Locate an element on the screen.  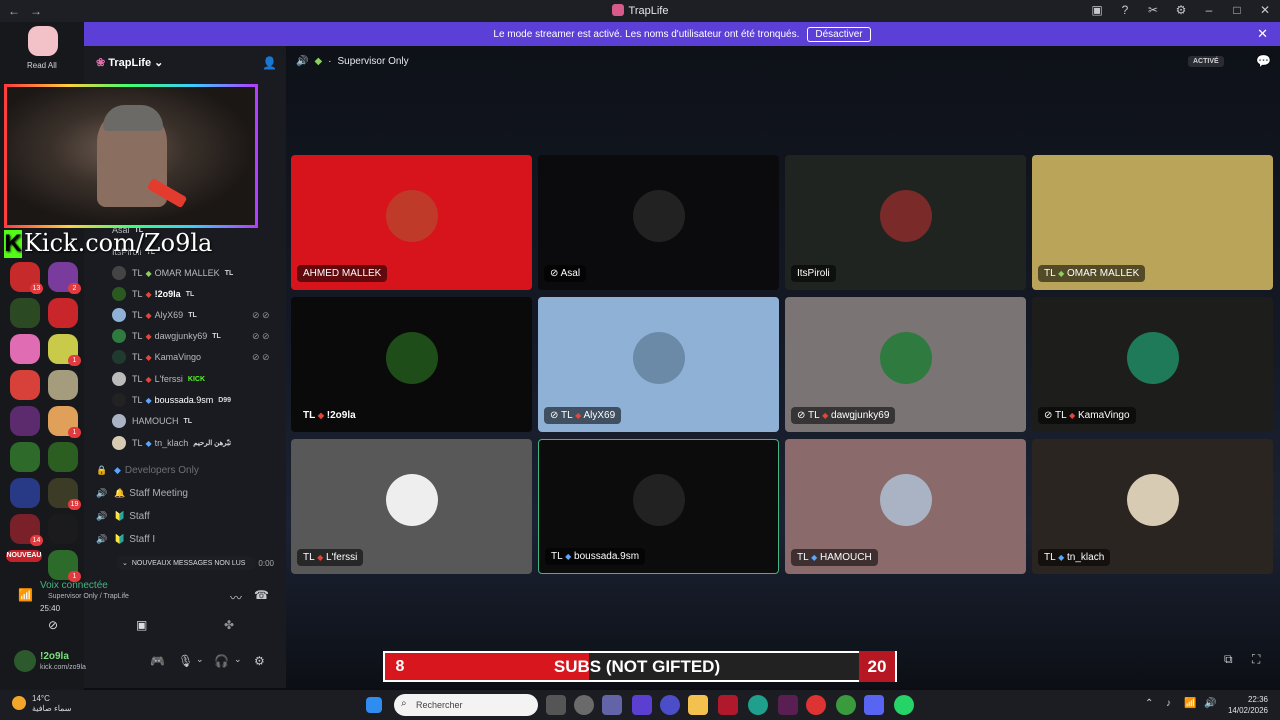
chrome-icon is located at coordinates (846, 705).